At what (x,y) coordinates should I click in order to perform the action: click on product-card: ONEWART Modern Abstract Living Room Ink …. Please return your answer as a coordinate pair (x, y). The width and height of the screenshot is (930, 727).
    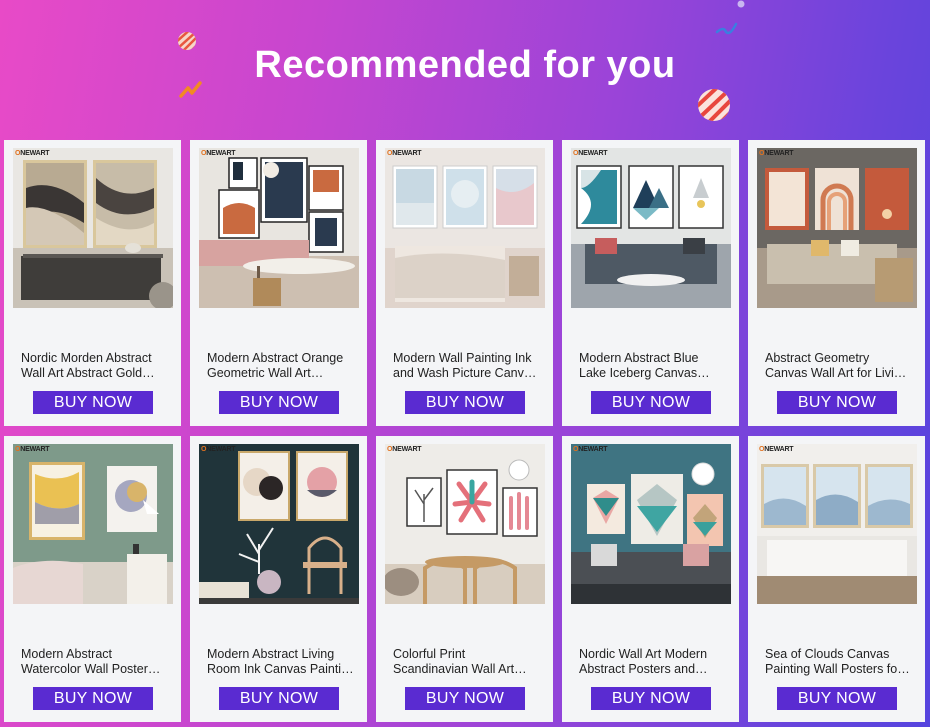
    Looking at the image, I should click on (278, 579).